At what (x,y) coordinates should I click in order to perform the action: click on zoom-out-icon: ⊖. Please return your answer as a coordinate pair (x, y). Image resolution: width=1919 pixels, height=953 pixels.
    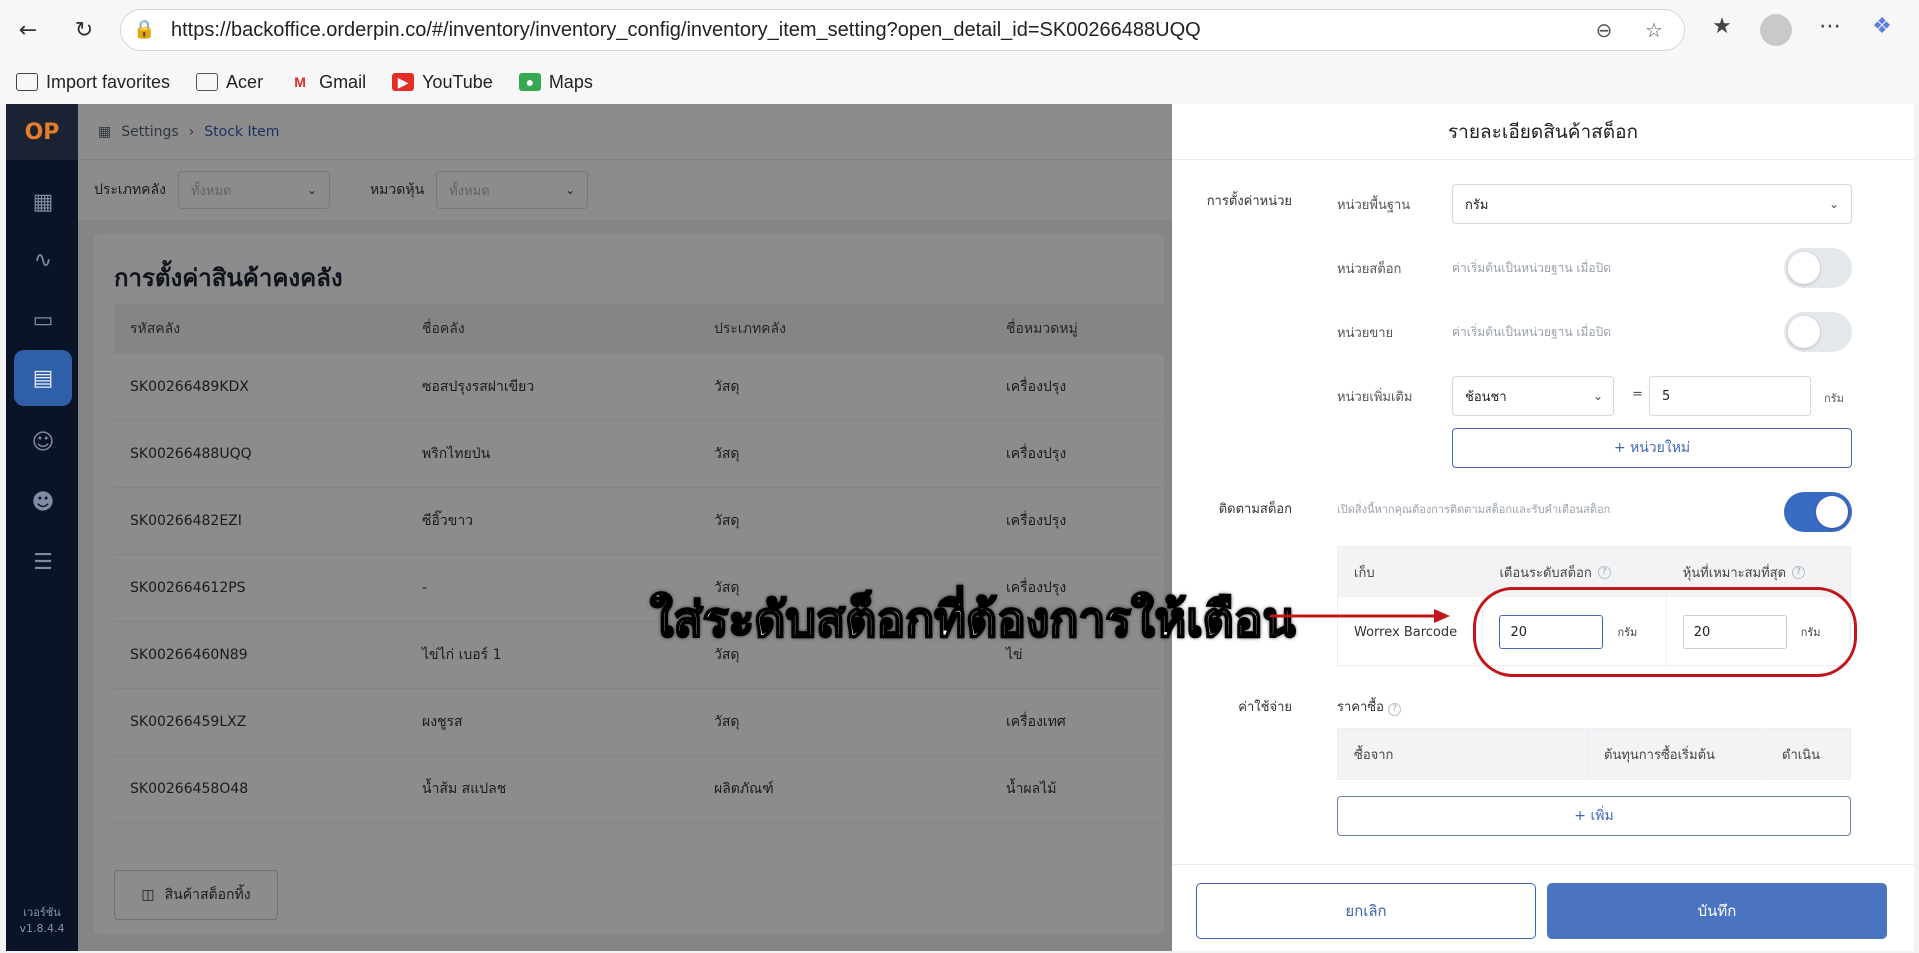
    Looking at the image, I should click on (1604, 31).